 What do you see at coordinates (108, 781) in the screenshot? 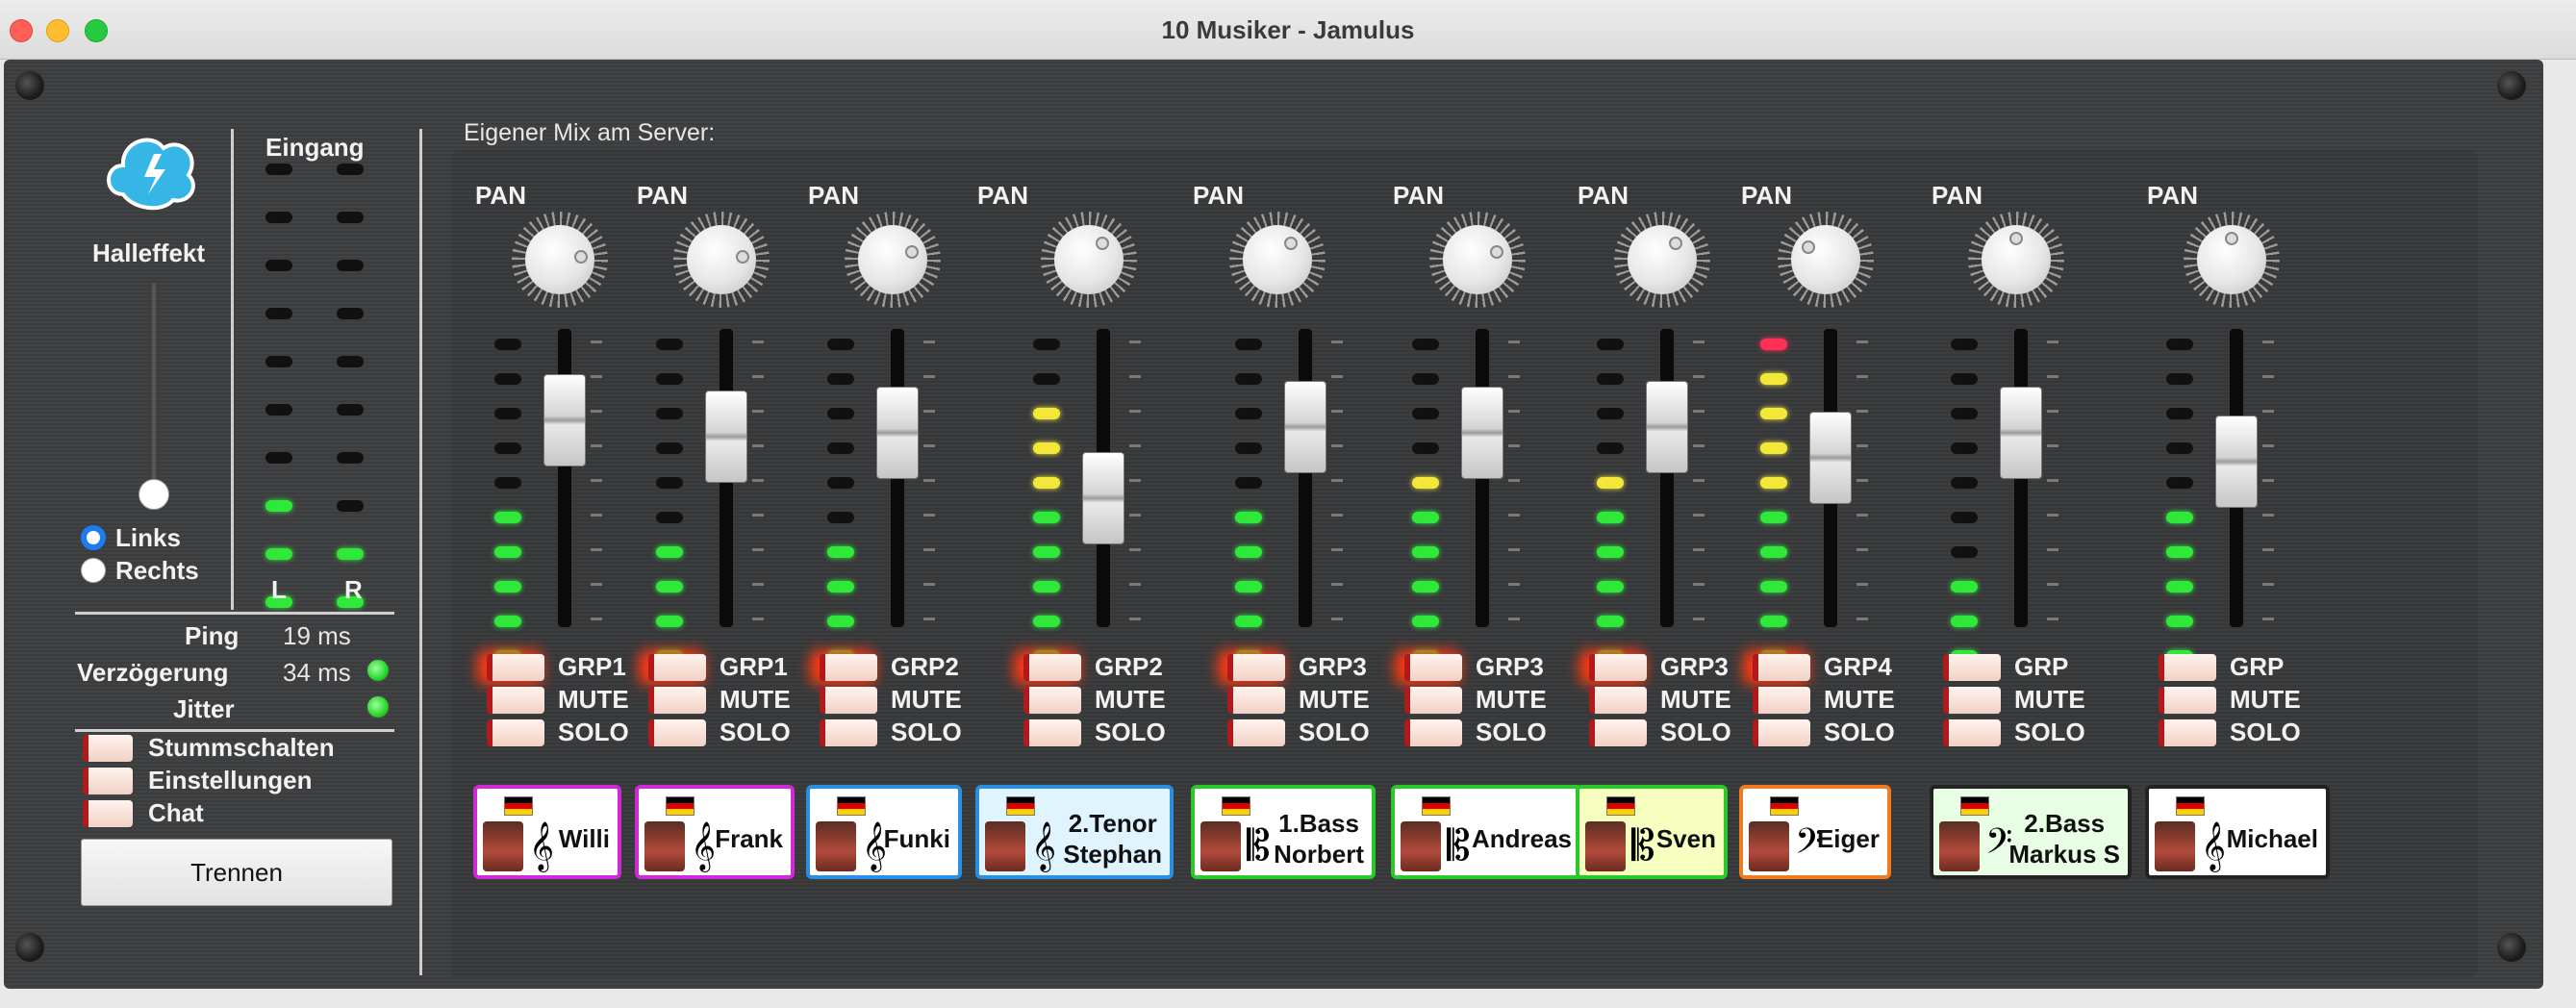
I see `settings-checkbox` at bounding box center [108, 781].